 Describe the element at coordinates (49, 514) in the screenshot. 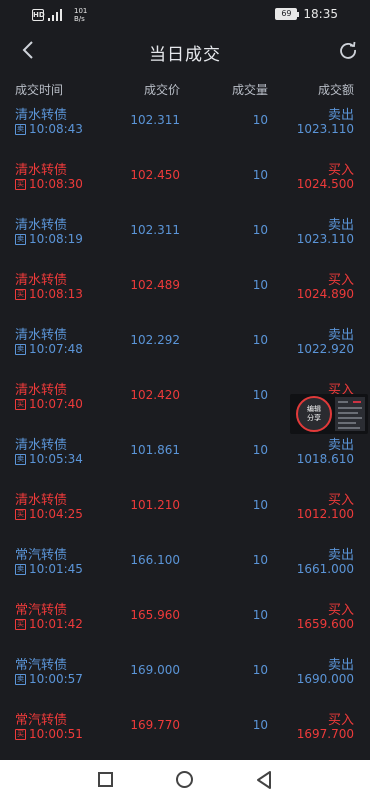

I see `trade-time-group: 买 10:04:25` at that location.